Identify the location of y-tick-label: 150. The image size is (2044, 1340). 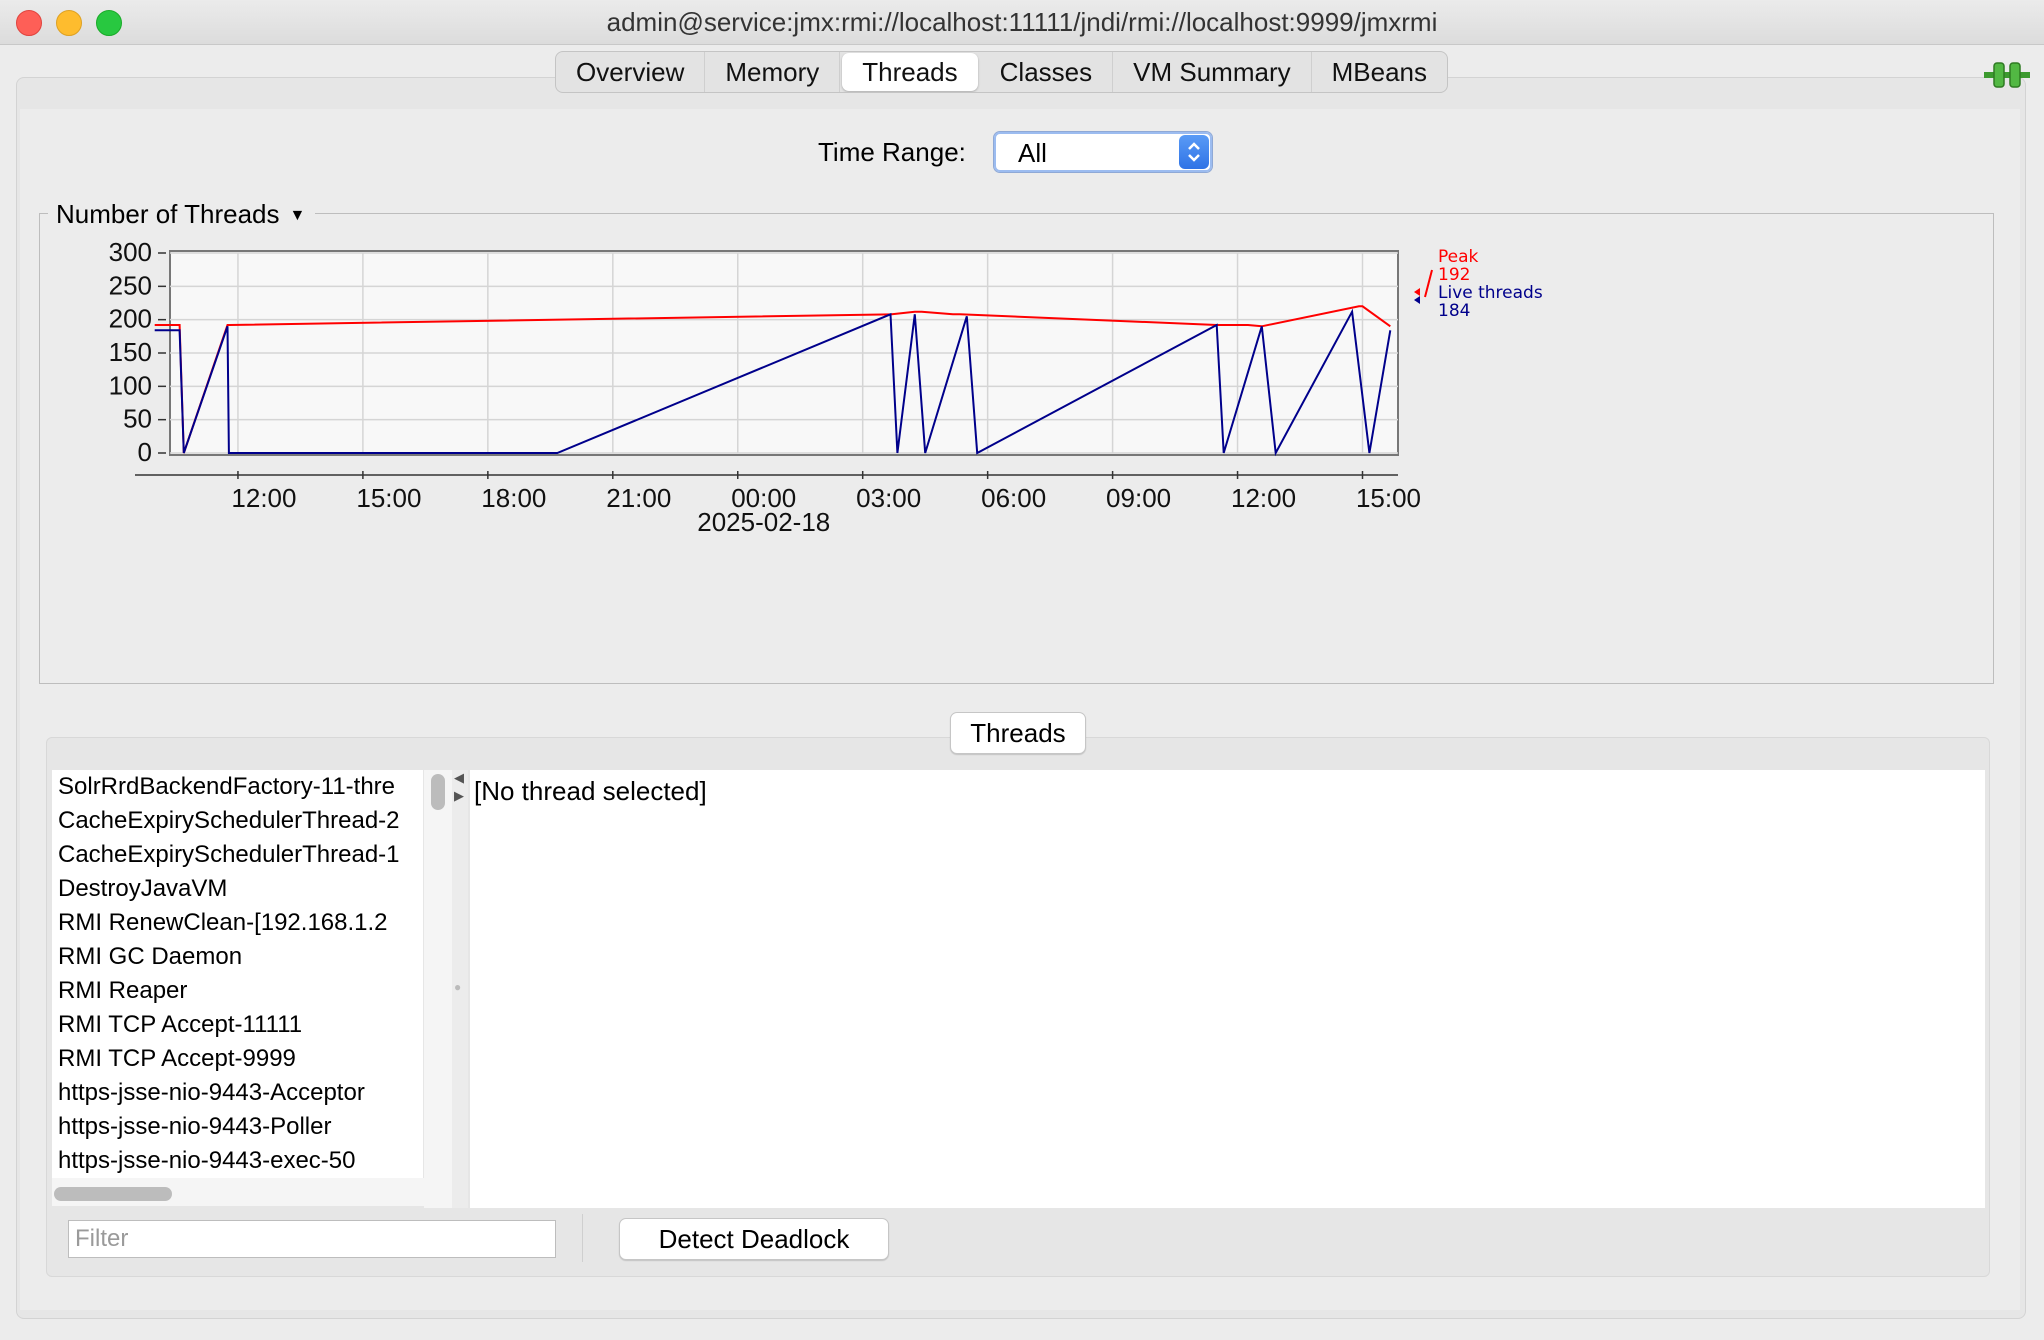
(130, 352).